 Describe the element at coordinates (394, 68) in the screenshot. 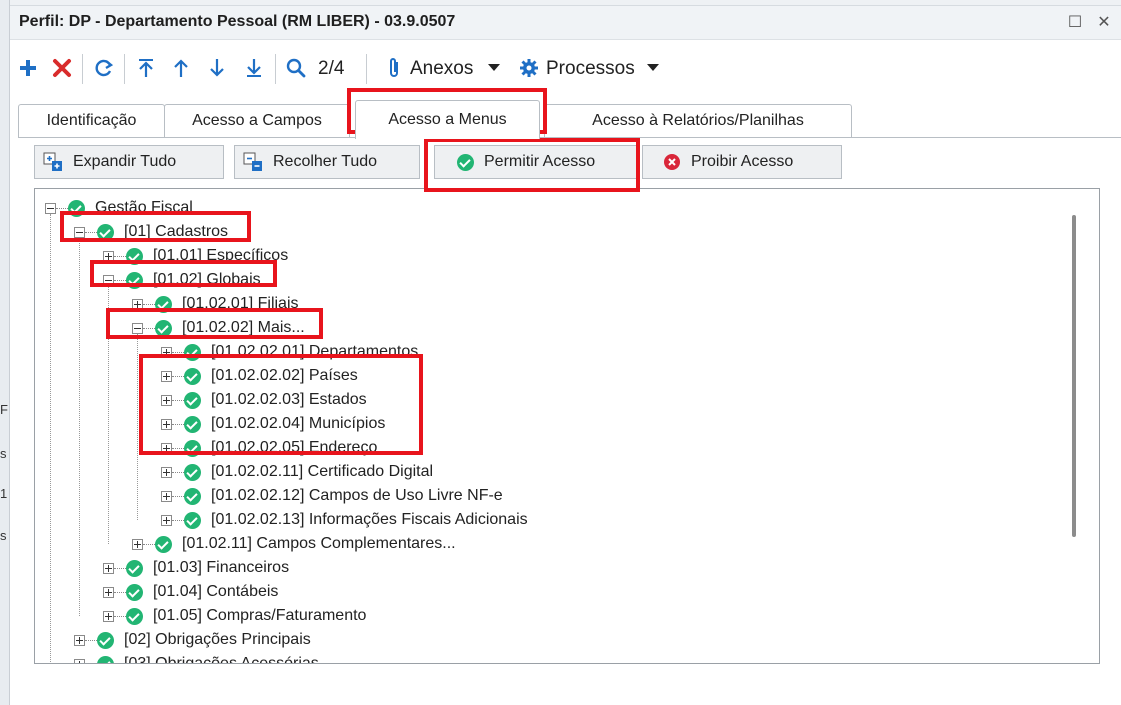

I see `paperclip-icon` at that location.